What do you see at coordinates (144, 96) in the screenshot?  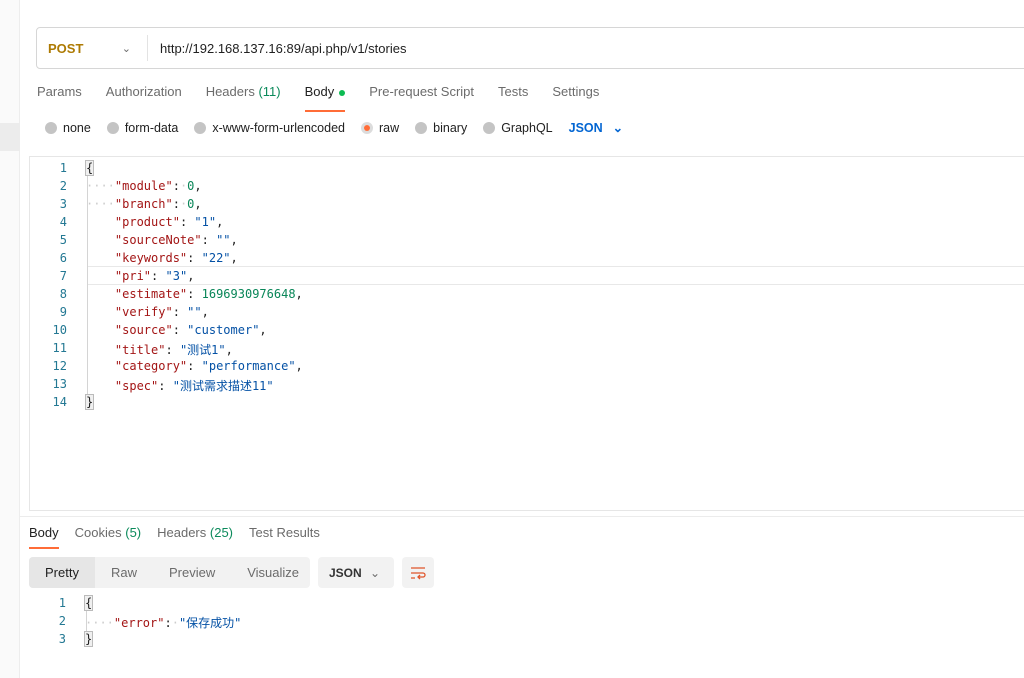 I see `tab-authorization: Authorization` at bounding box center [144, 96].